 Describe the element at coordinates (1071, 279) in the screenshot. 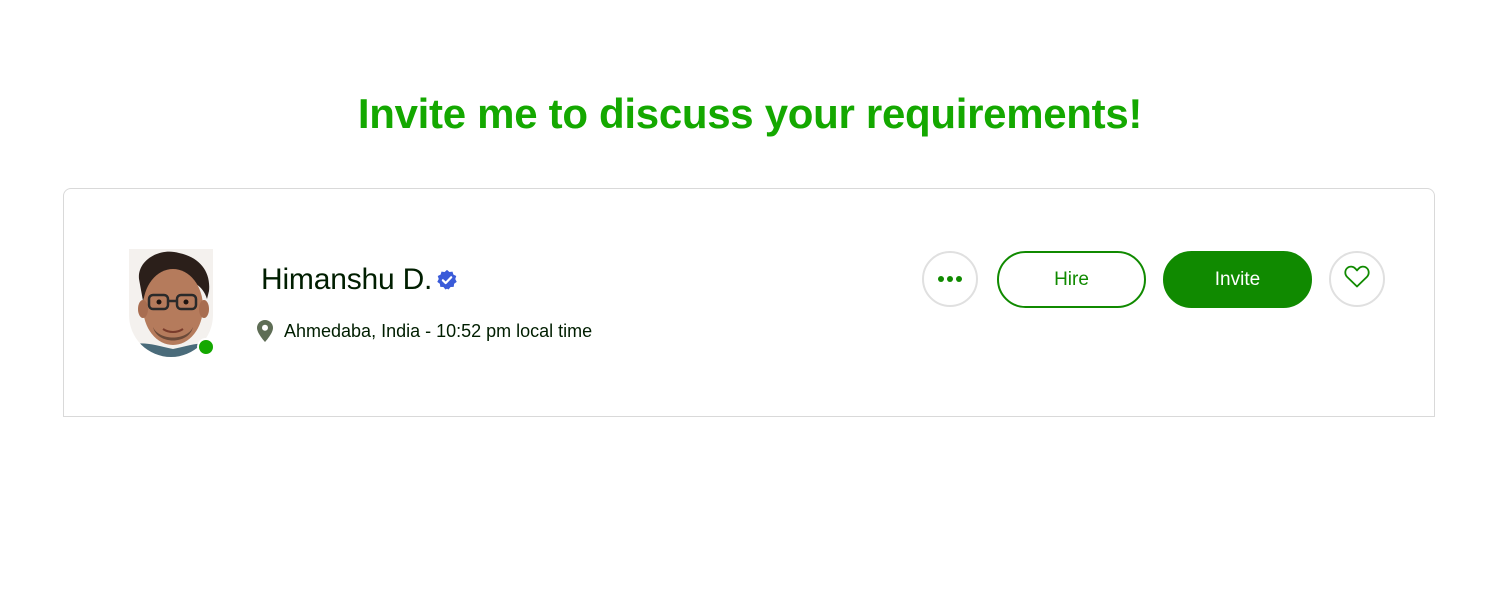

I see `hire-button: Hire` at that location.